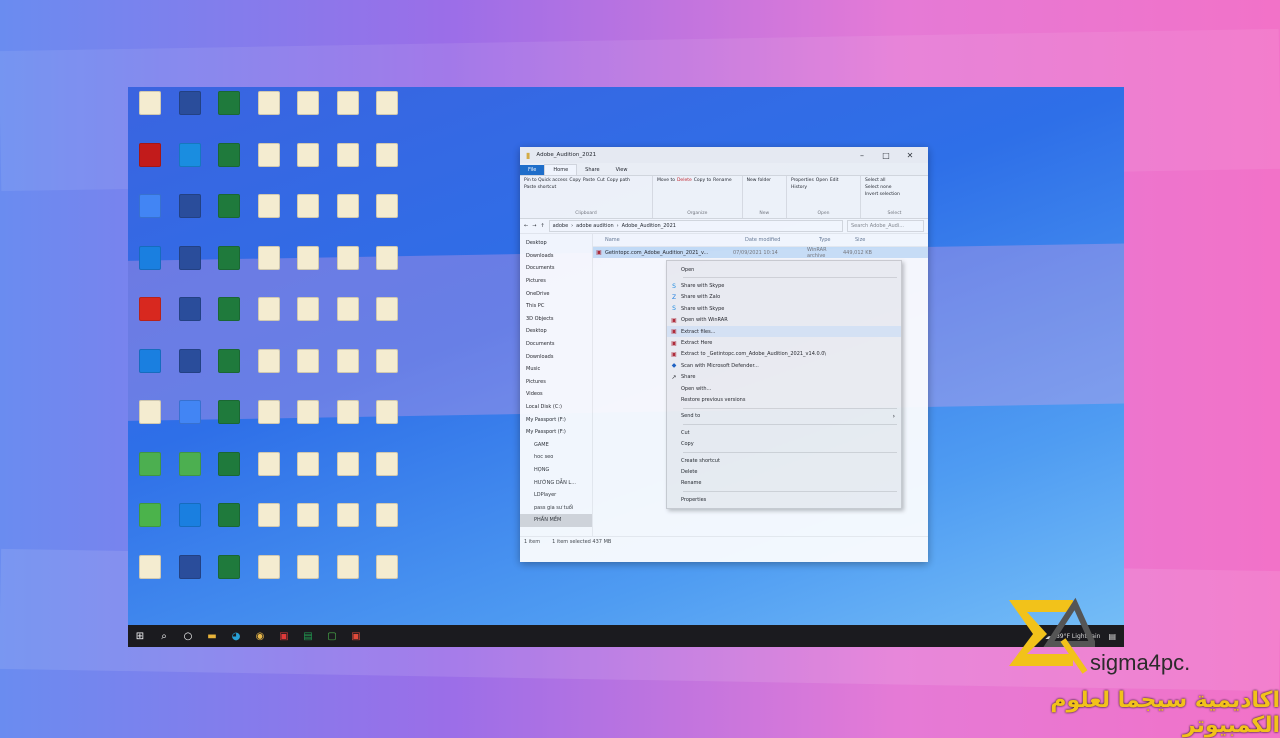  What do you see at coordinates (802, 180) in the screenshot?
I see `properties-button: Properties` at bounding box center [802, 180].